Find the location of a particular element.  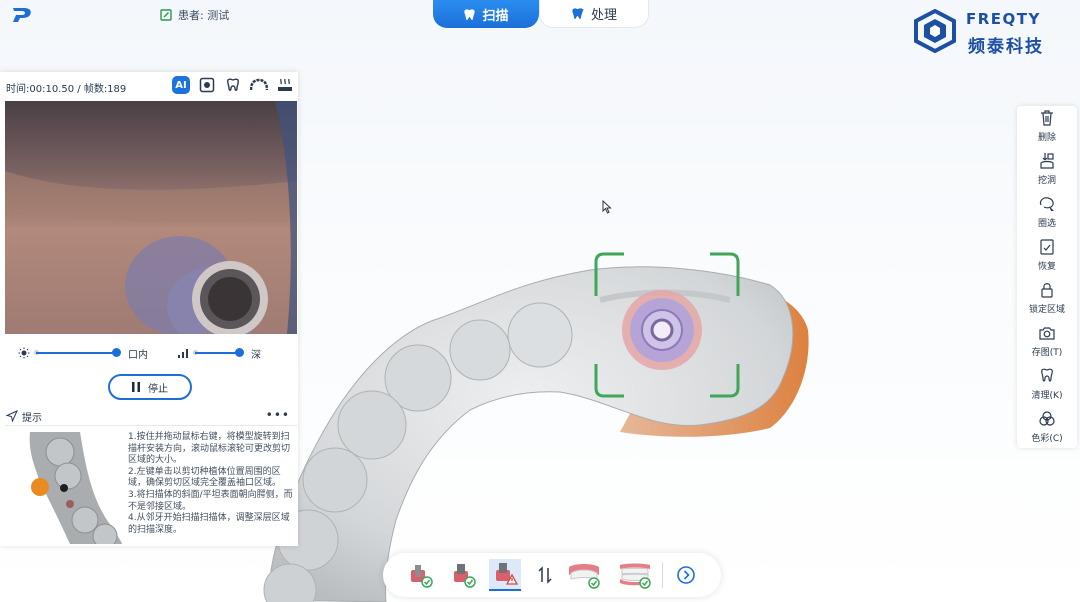

lock-icon is located at coordinates (1047, 290).